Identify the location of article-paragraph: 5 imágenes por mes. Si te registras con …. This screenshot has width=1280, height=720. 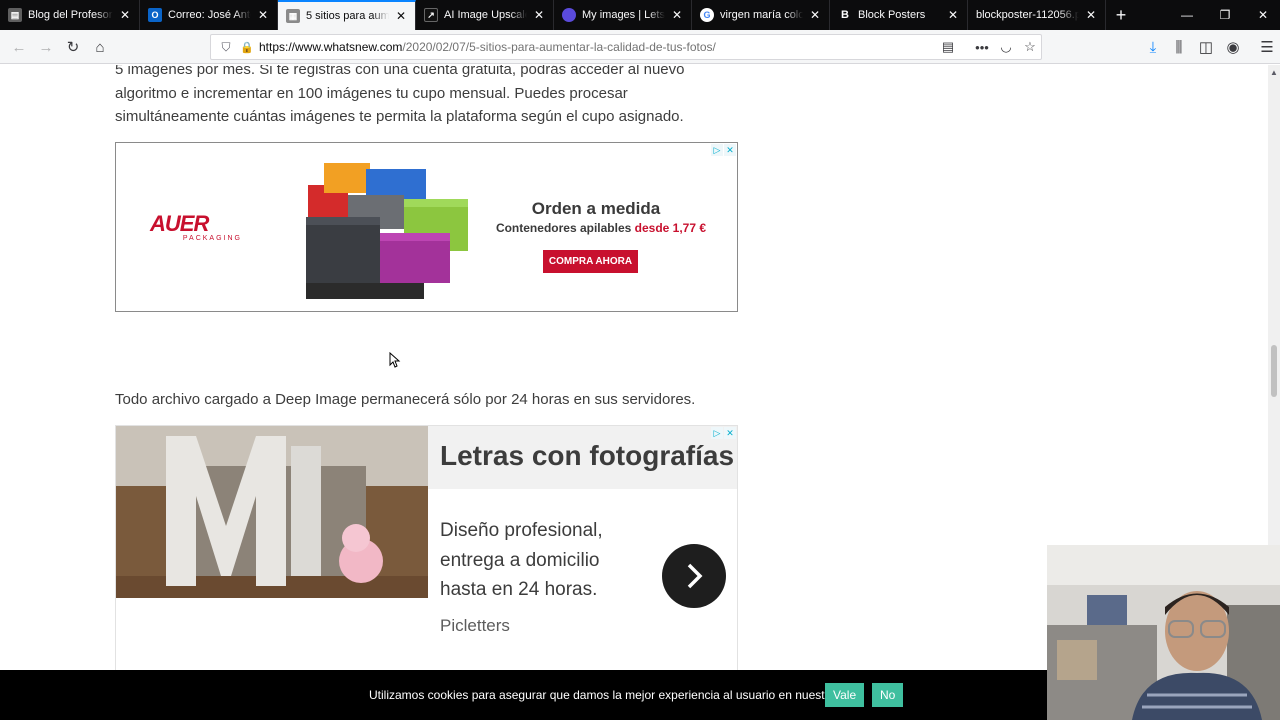
(400, 95).